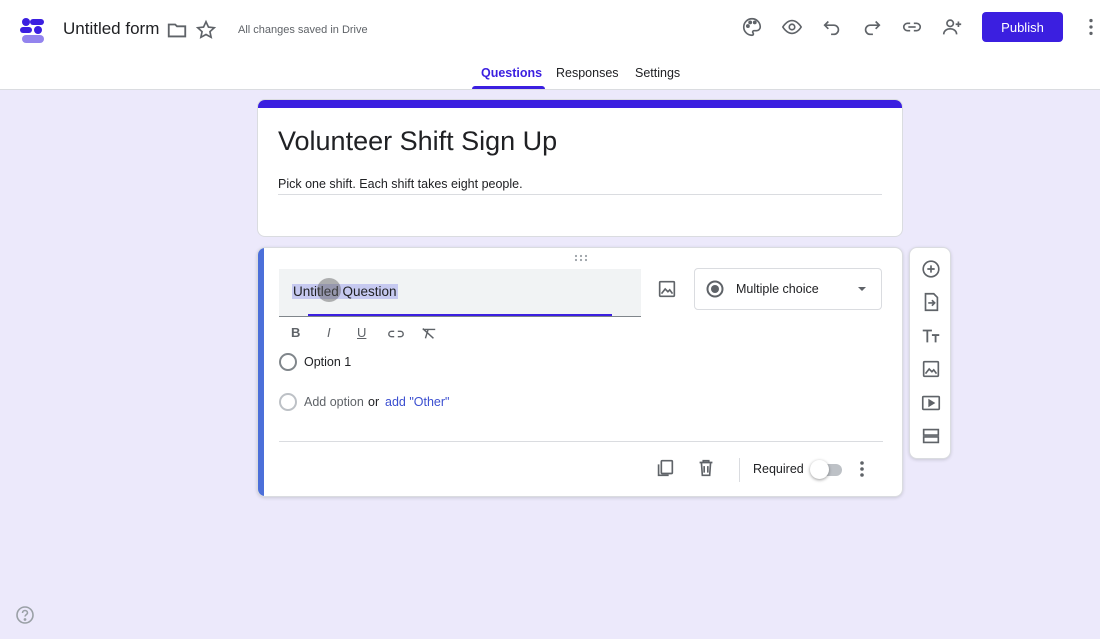 The image size is (1100, 639). I want to click on required-toggle-knob, so click(819, 469).